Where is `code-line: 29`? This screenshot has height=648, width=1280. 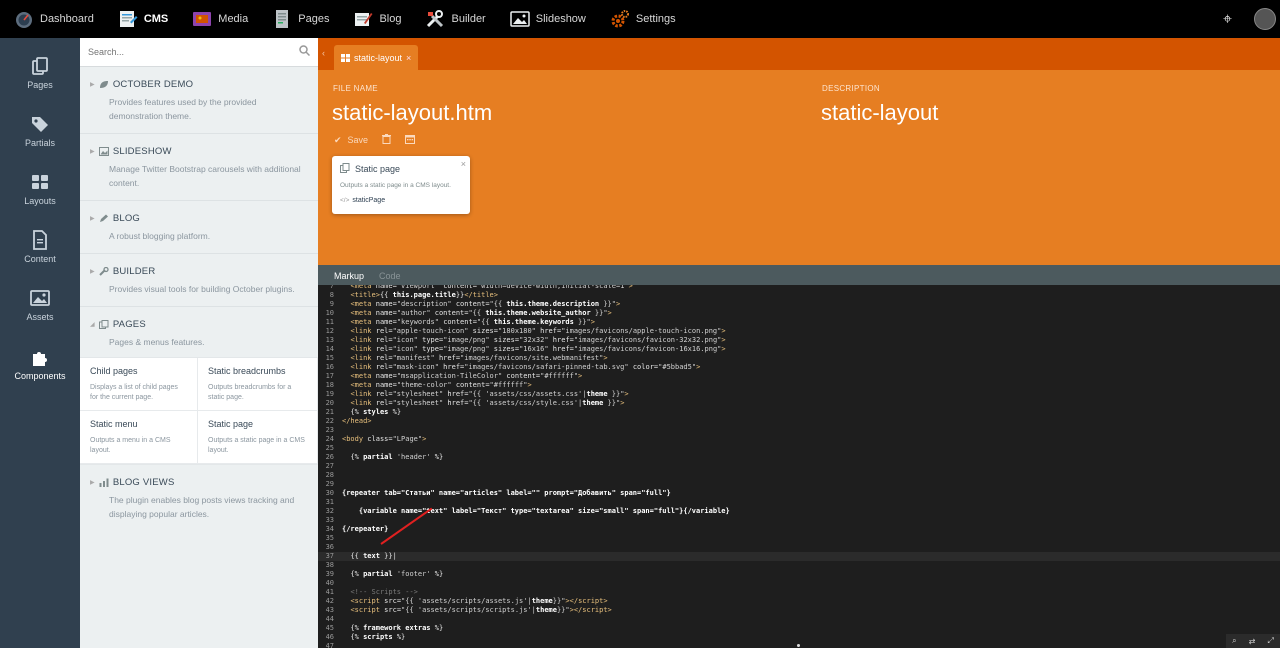 code-line: 29 is located at coordinates (329, 484).